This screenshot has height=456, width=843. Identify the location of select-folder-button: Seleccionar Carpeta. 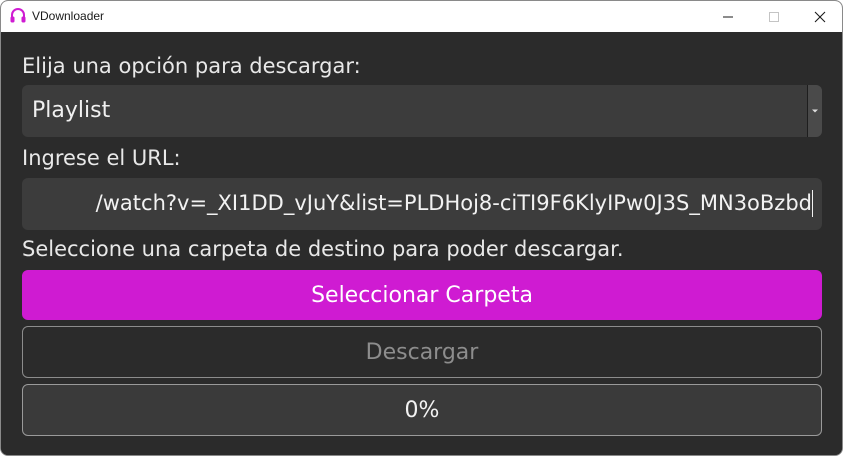
(422, 295).